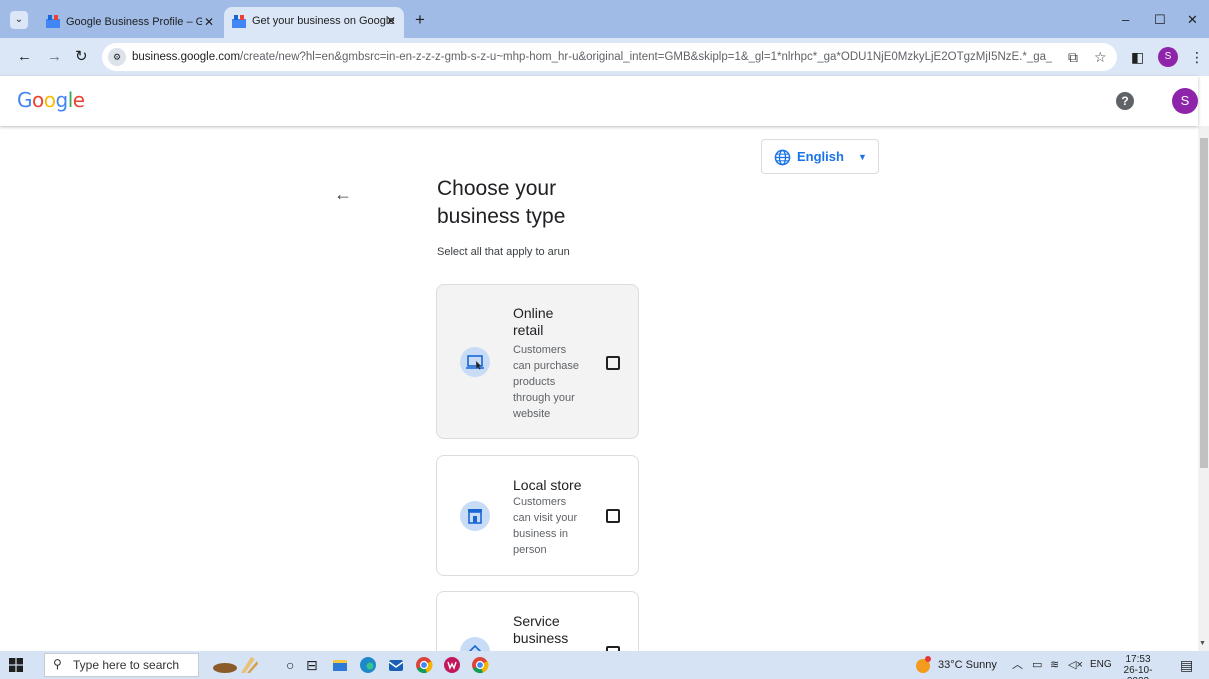 Image resolution: width=1209 pixels, height=679 pixels. Describe the element at coordinates (81, 57) in the screenshot. I see `reload-icon: ↻` at that location.